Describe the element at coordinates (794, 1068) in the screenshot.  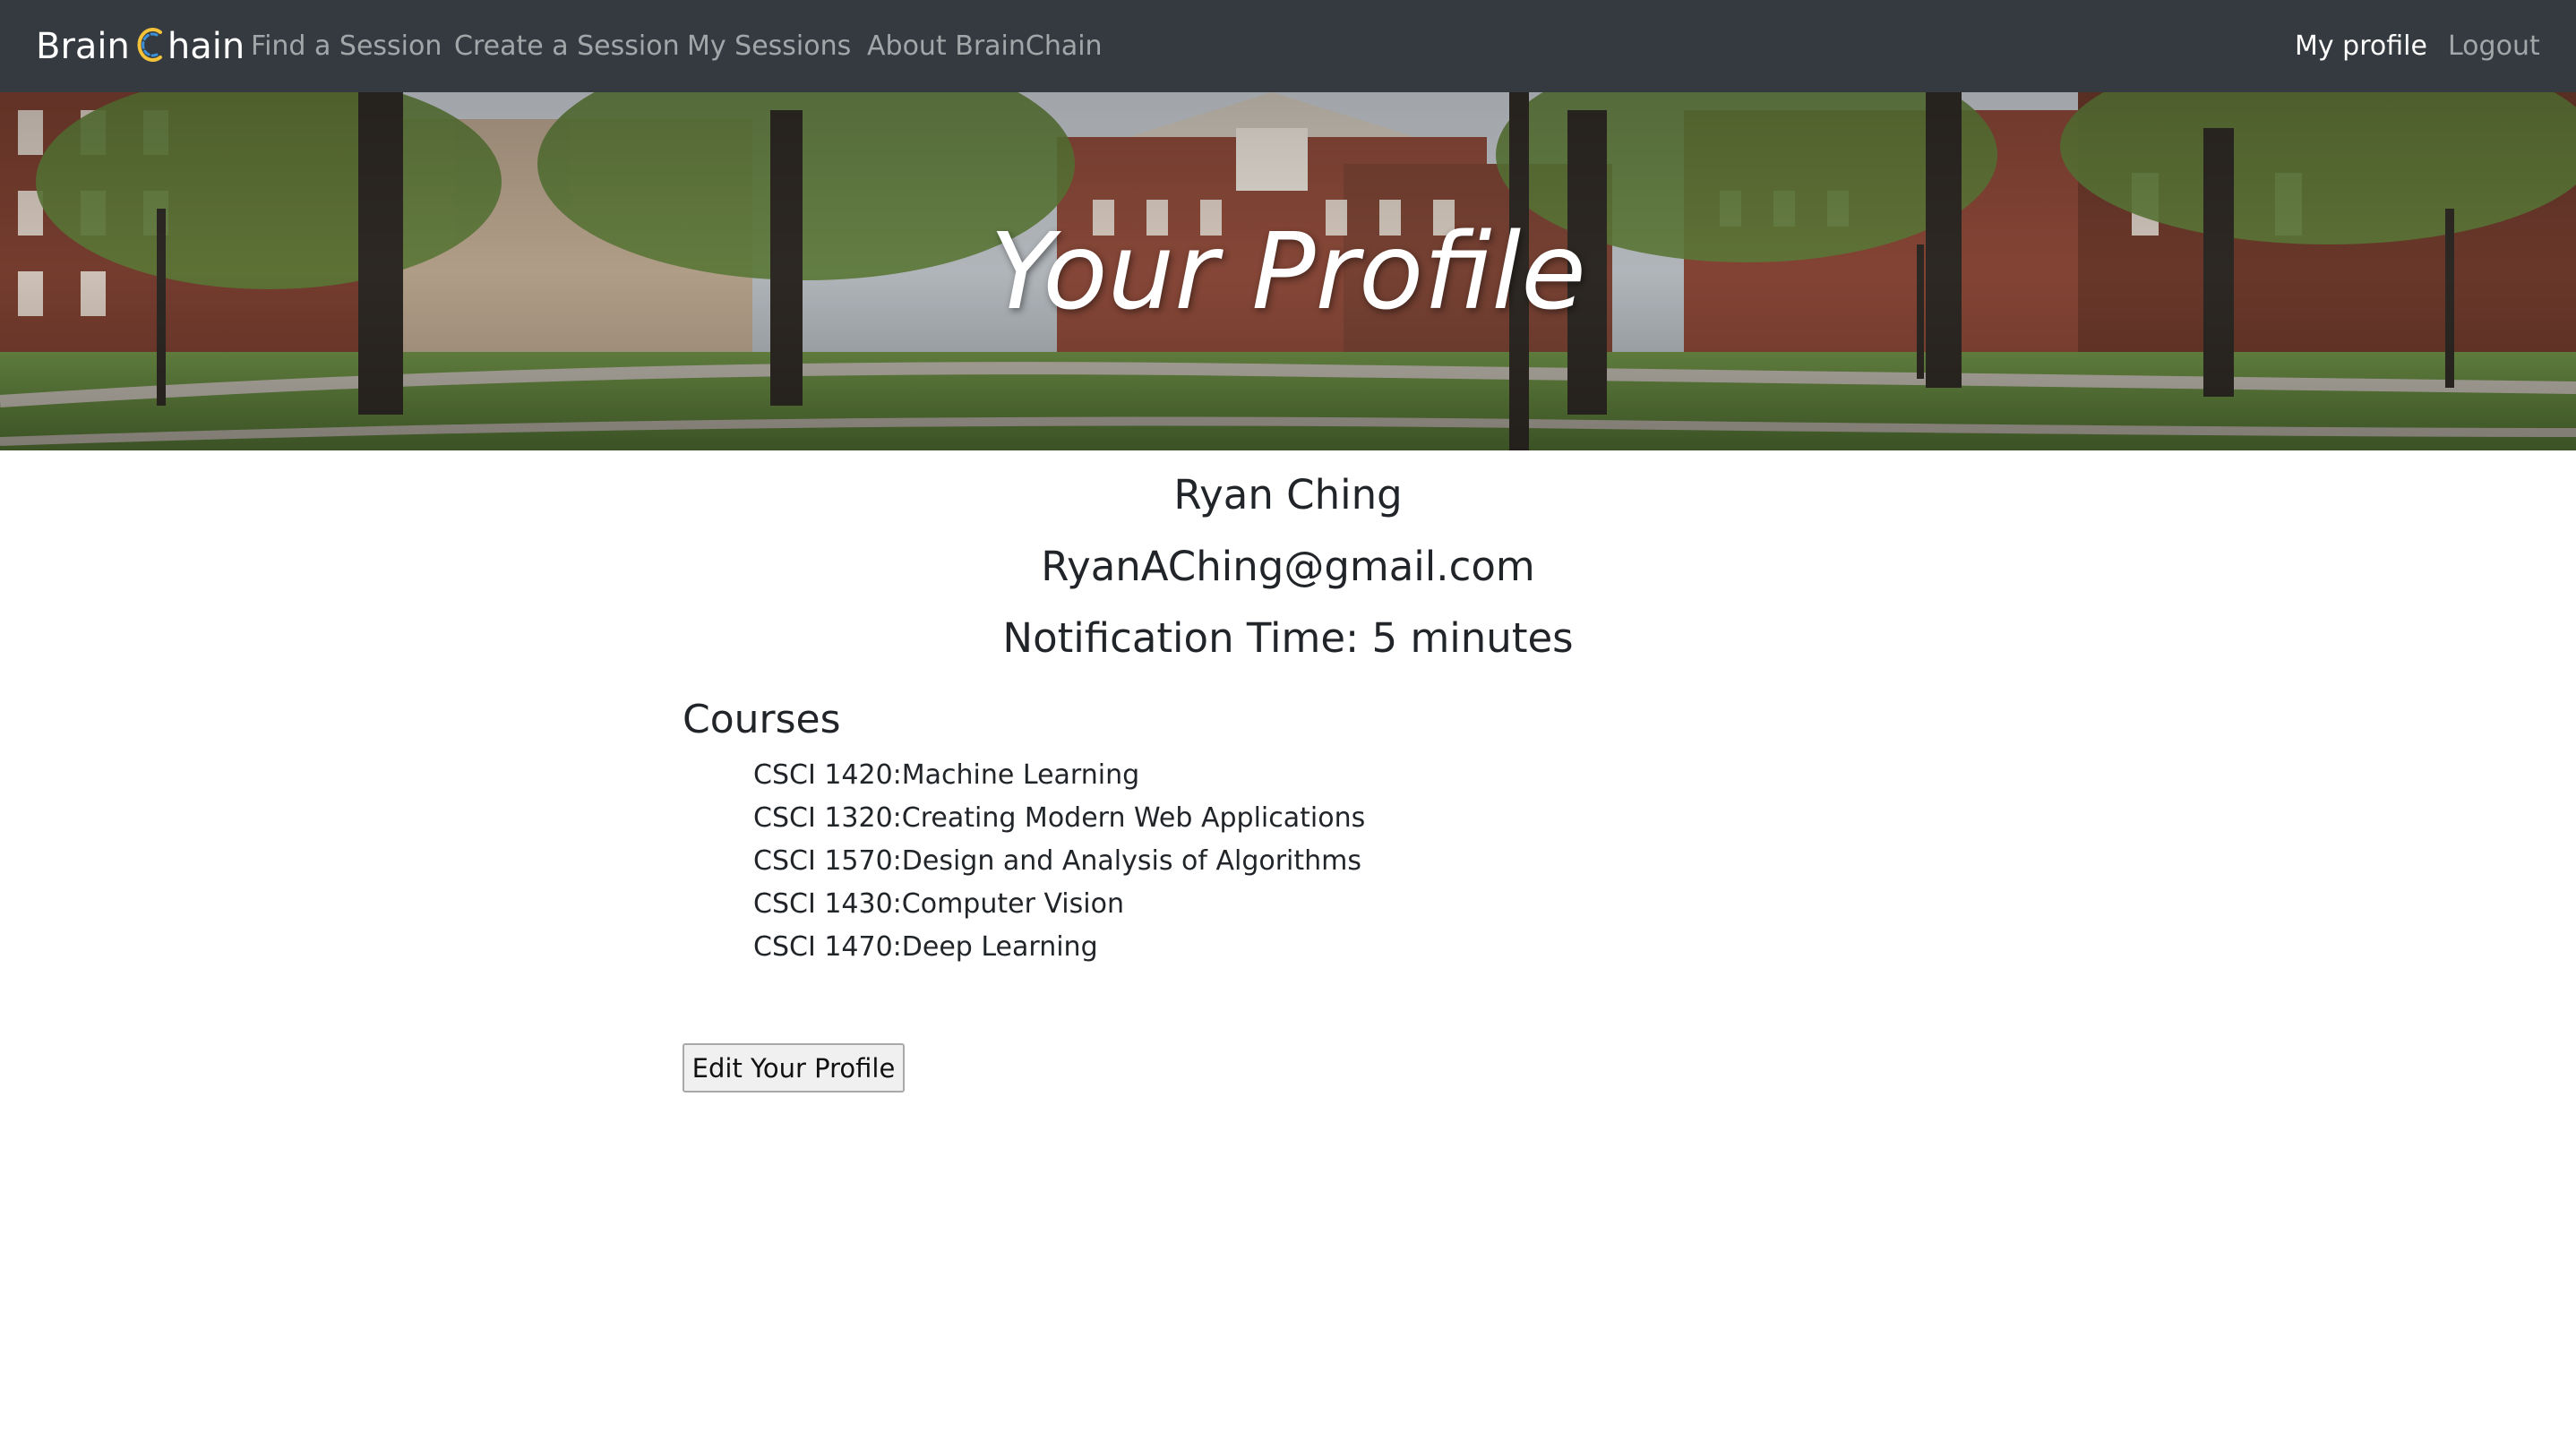
I see `edit-profile-button: Edit Your Profile` at that location.